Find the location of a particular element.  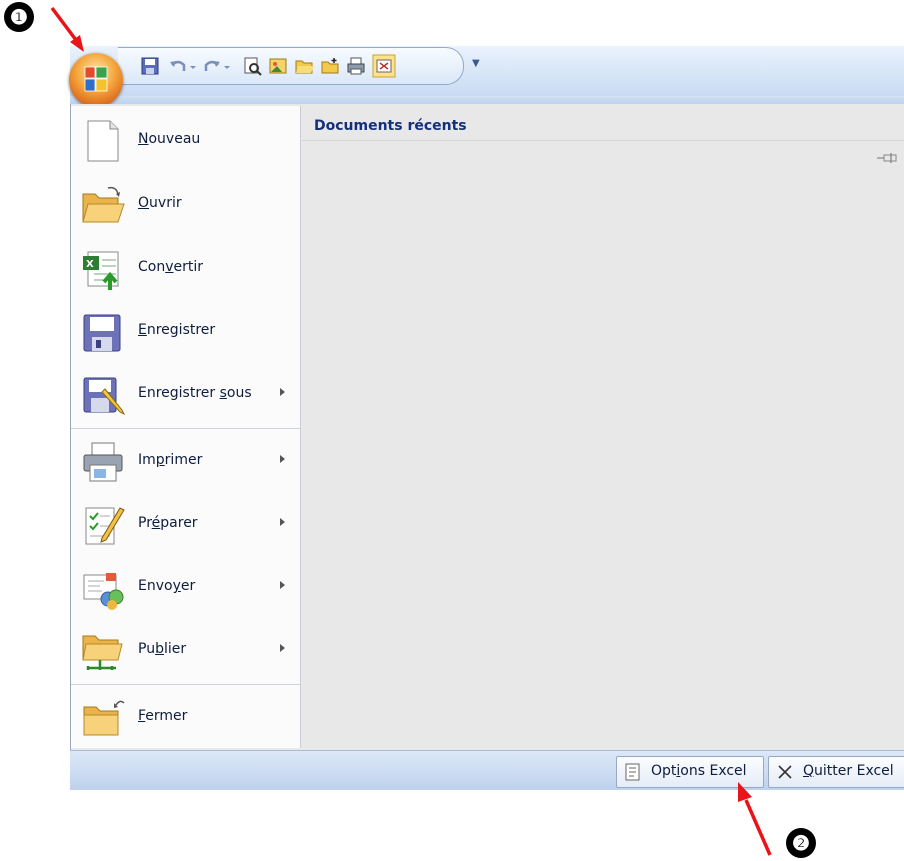

step-2-marker: ❷ is located at coordinates (801, 843).